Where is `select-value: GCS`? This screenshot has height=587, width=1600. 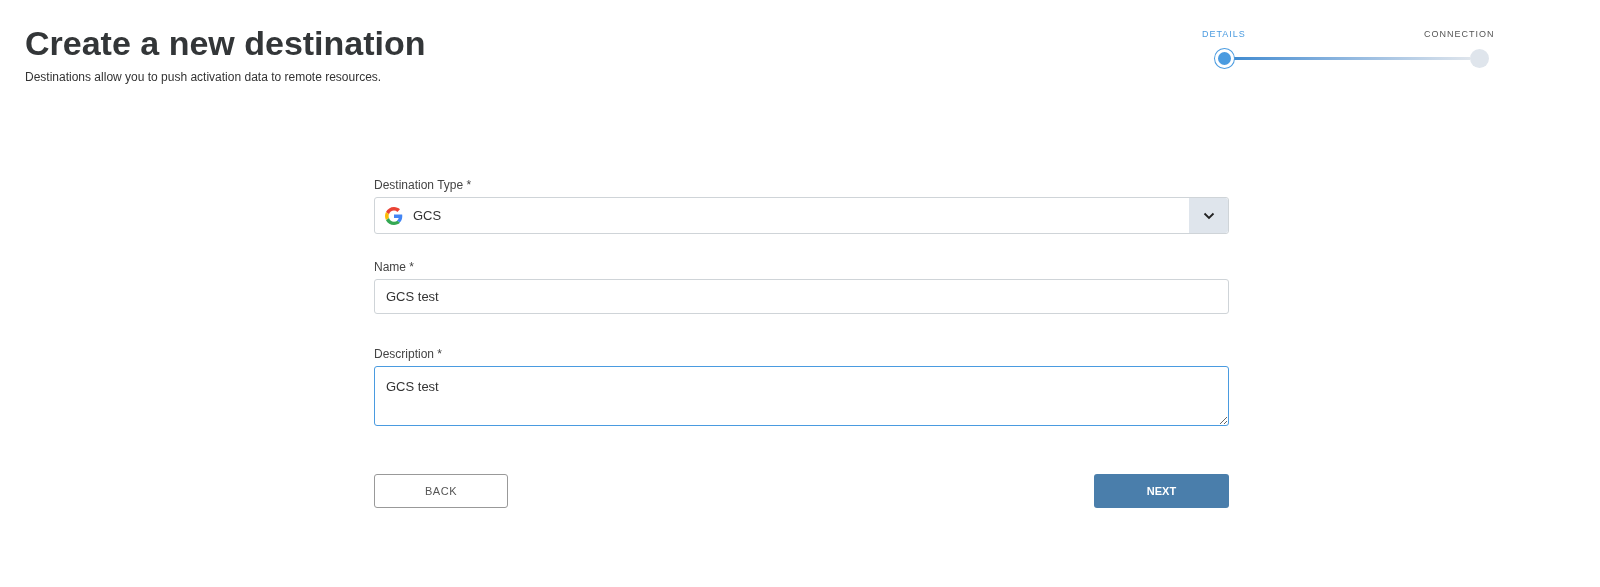
select-value: GCS is located at coordinates (428, 215).